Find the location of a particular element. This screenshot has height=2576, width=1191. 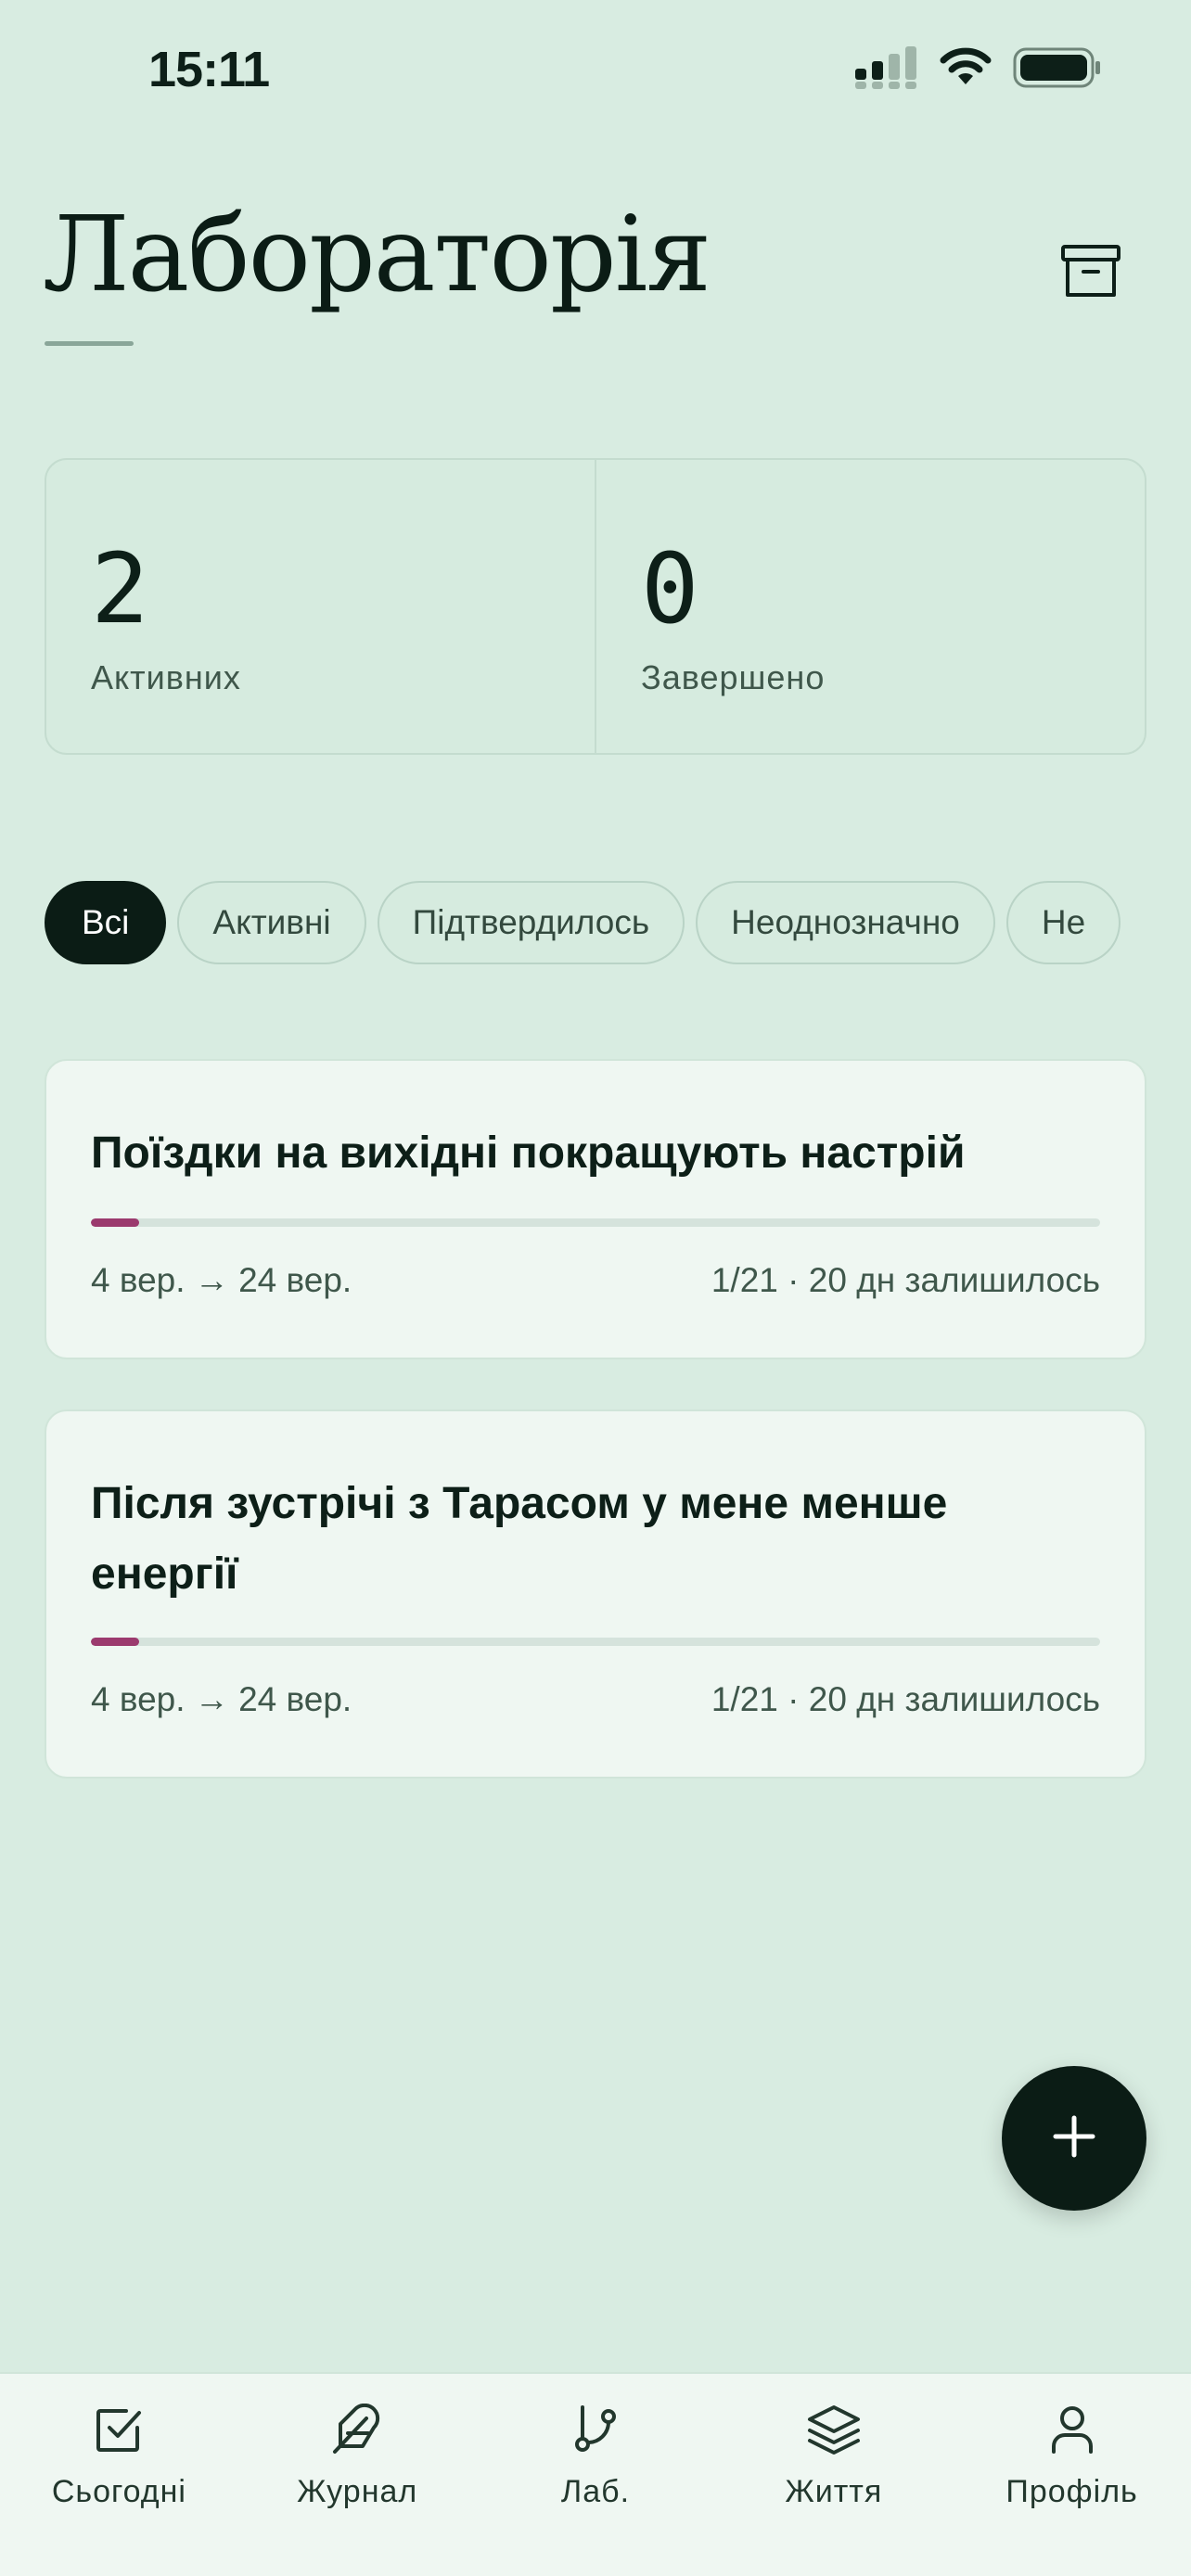

status-icons is located at coordinates (978, 70).